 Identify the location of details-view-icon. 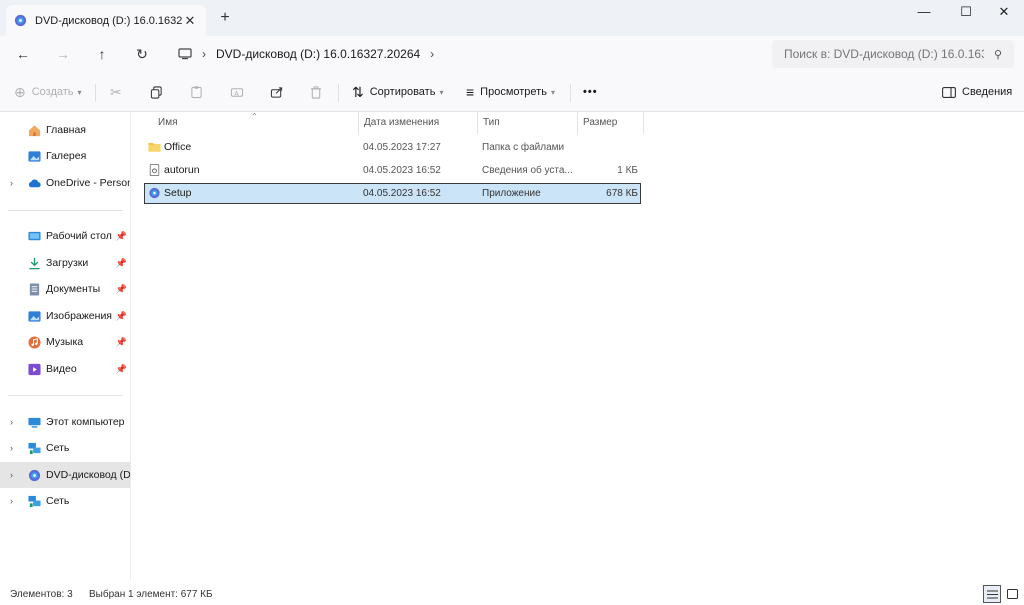
(992, 594).